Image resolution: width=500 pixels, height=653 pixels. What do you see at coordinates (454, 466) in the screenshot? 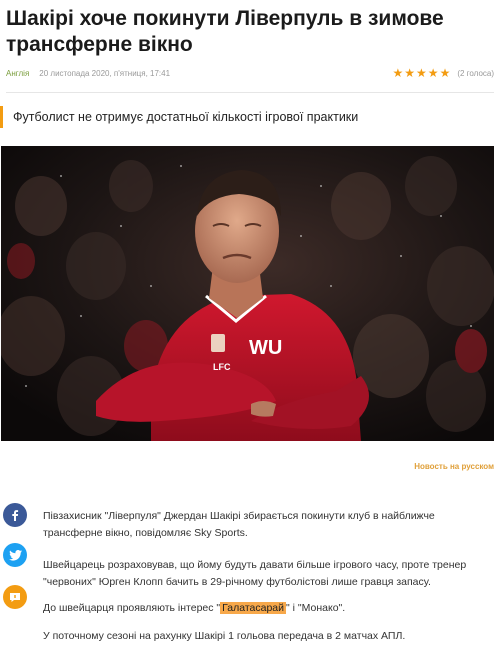
I see `source-link: Новость на русском` at bounding box center [454, 466].